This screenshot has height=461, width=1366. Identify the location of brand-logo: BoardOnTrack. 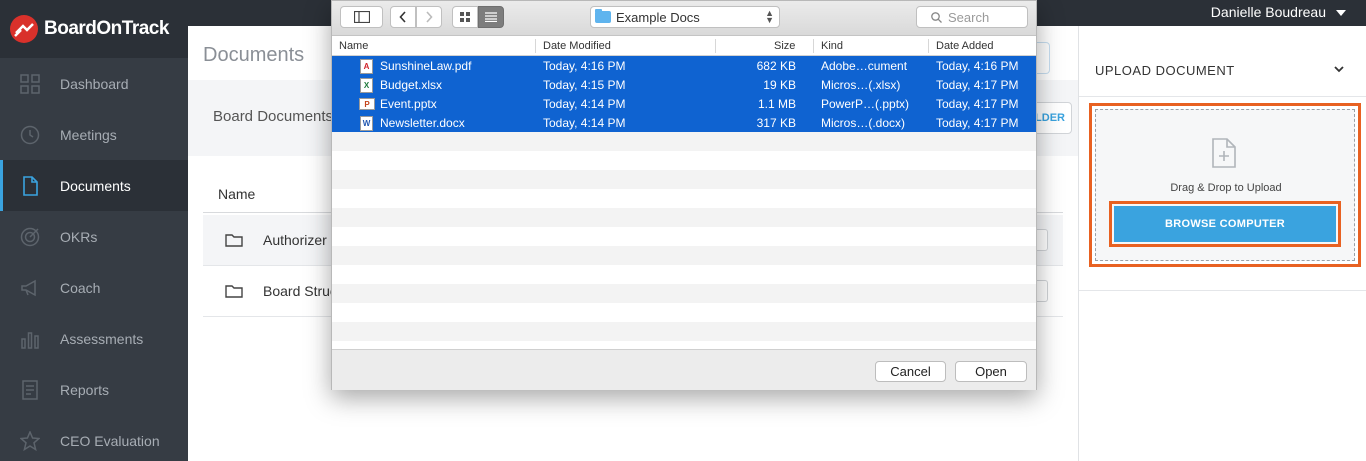
(94, 29).